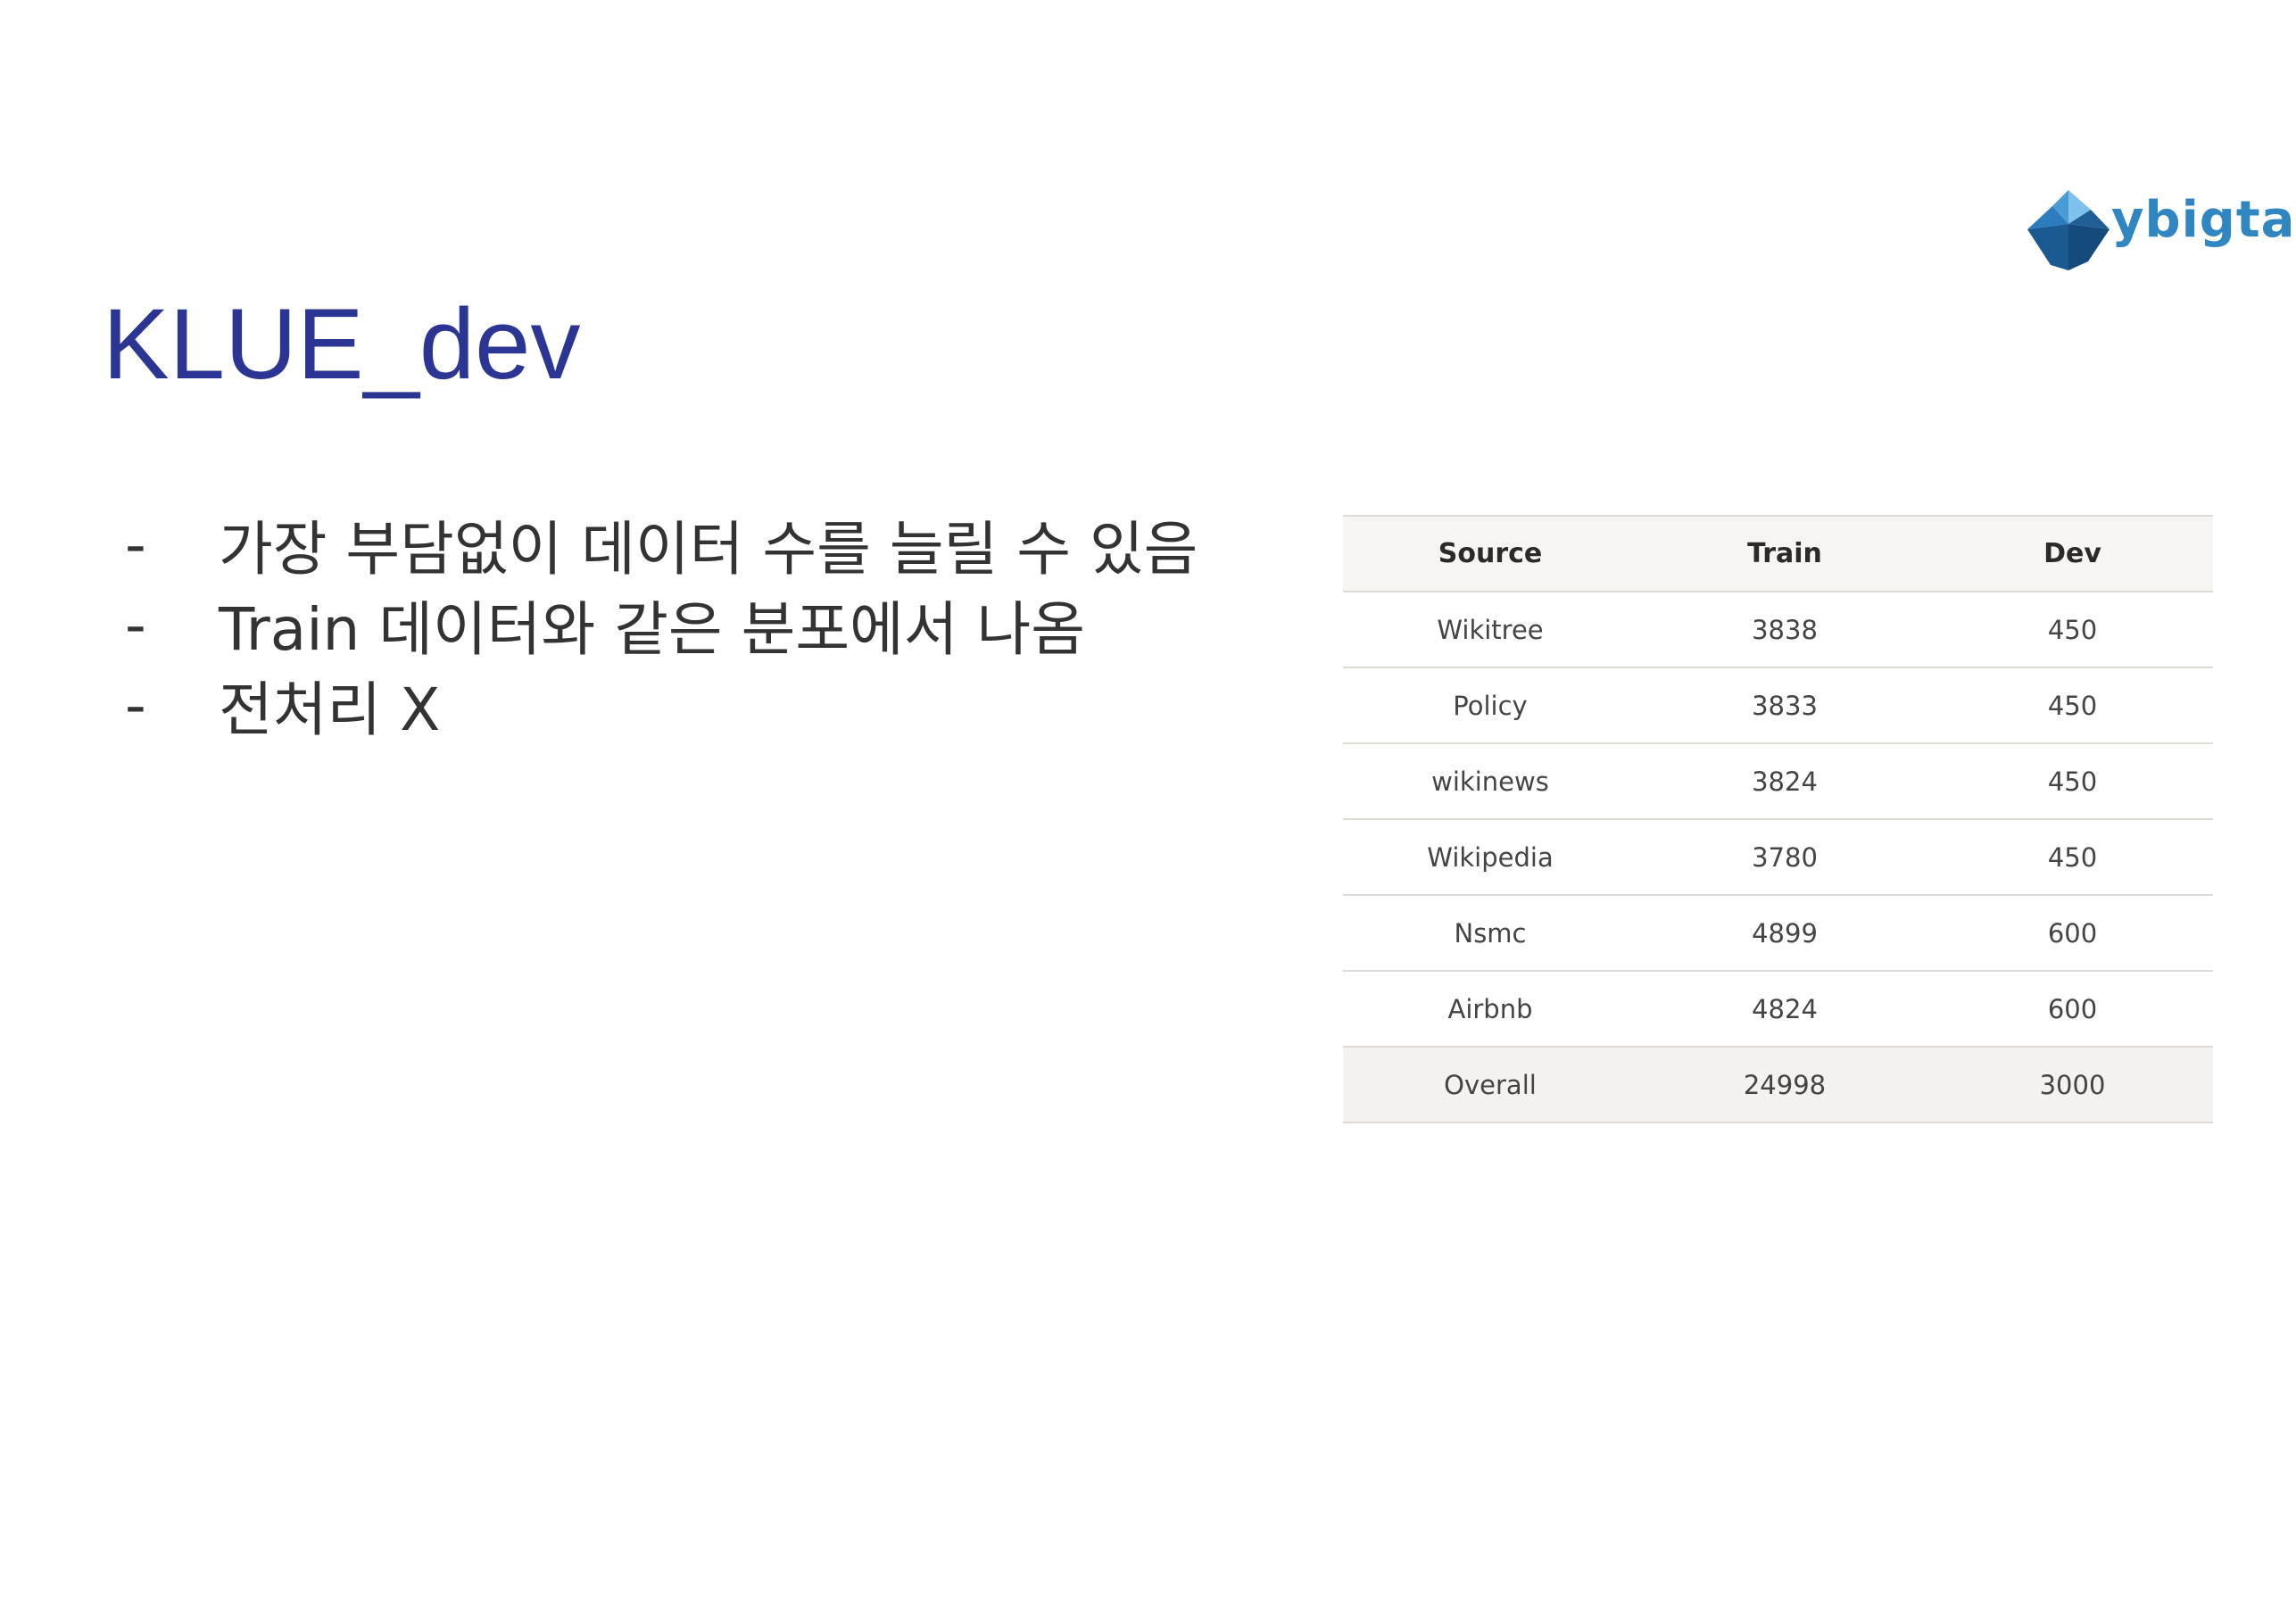 Image resolution: width=2296 pixels, height=1624 pixels. I want to click on cell-train: 3833, so click(1784, 705).